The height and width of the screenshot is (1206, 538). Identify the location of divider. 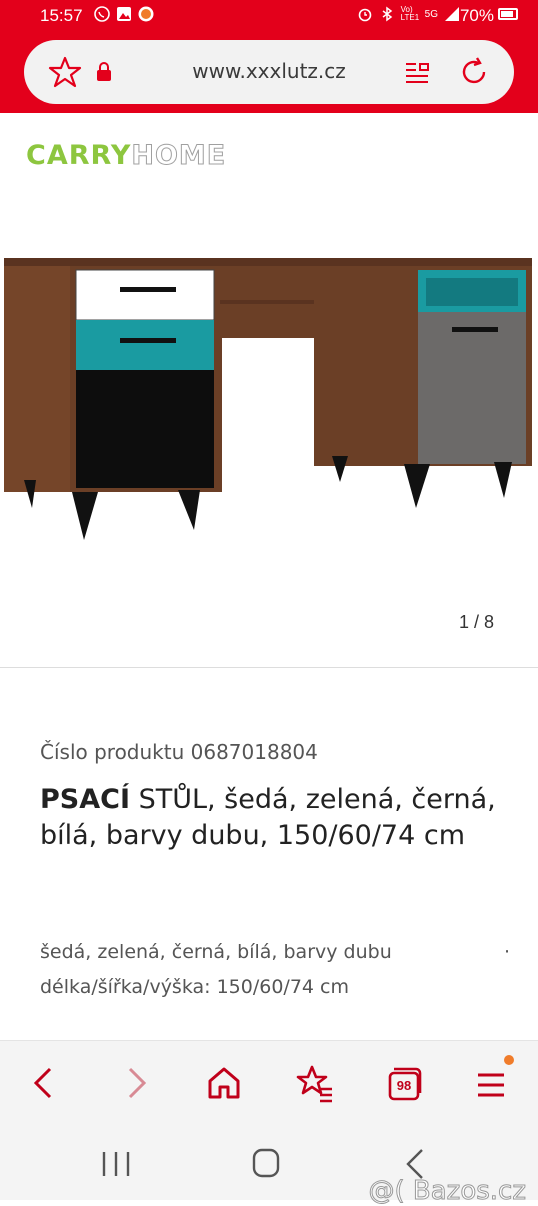
(269, 667).